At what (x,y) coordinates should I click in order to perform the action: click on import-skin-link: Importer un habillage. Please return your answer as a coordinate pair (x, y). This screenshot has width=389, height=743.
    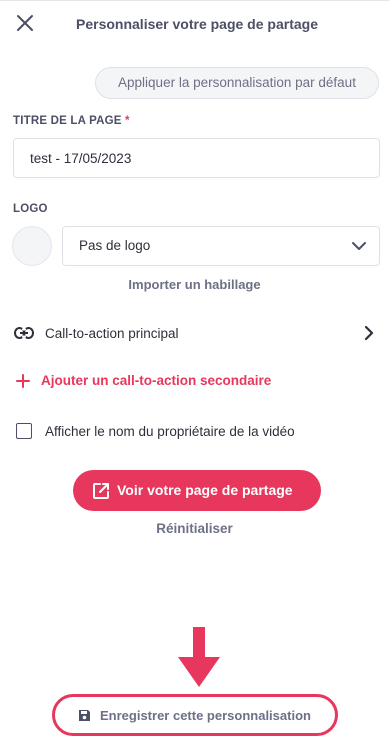
    Looking at the image, I should click on (194, 284).